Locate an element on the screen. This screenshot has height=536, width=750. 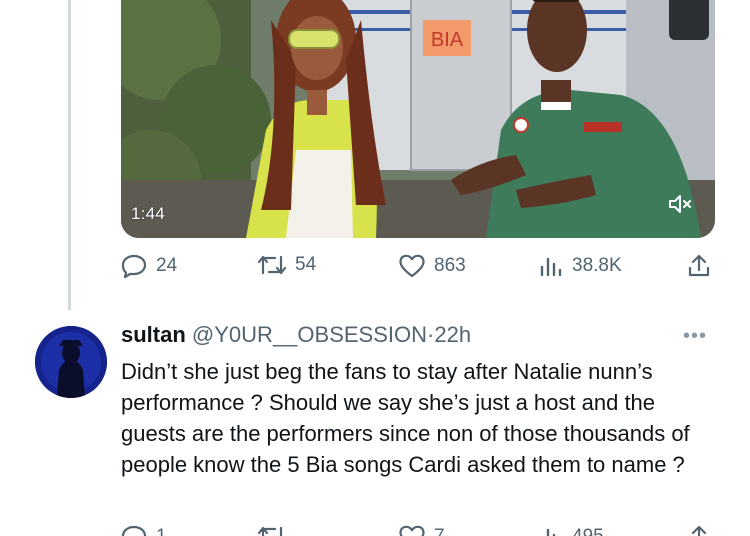
video-duration: 1:44 is located at coordinates (148, 213).